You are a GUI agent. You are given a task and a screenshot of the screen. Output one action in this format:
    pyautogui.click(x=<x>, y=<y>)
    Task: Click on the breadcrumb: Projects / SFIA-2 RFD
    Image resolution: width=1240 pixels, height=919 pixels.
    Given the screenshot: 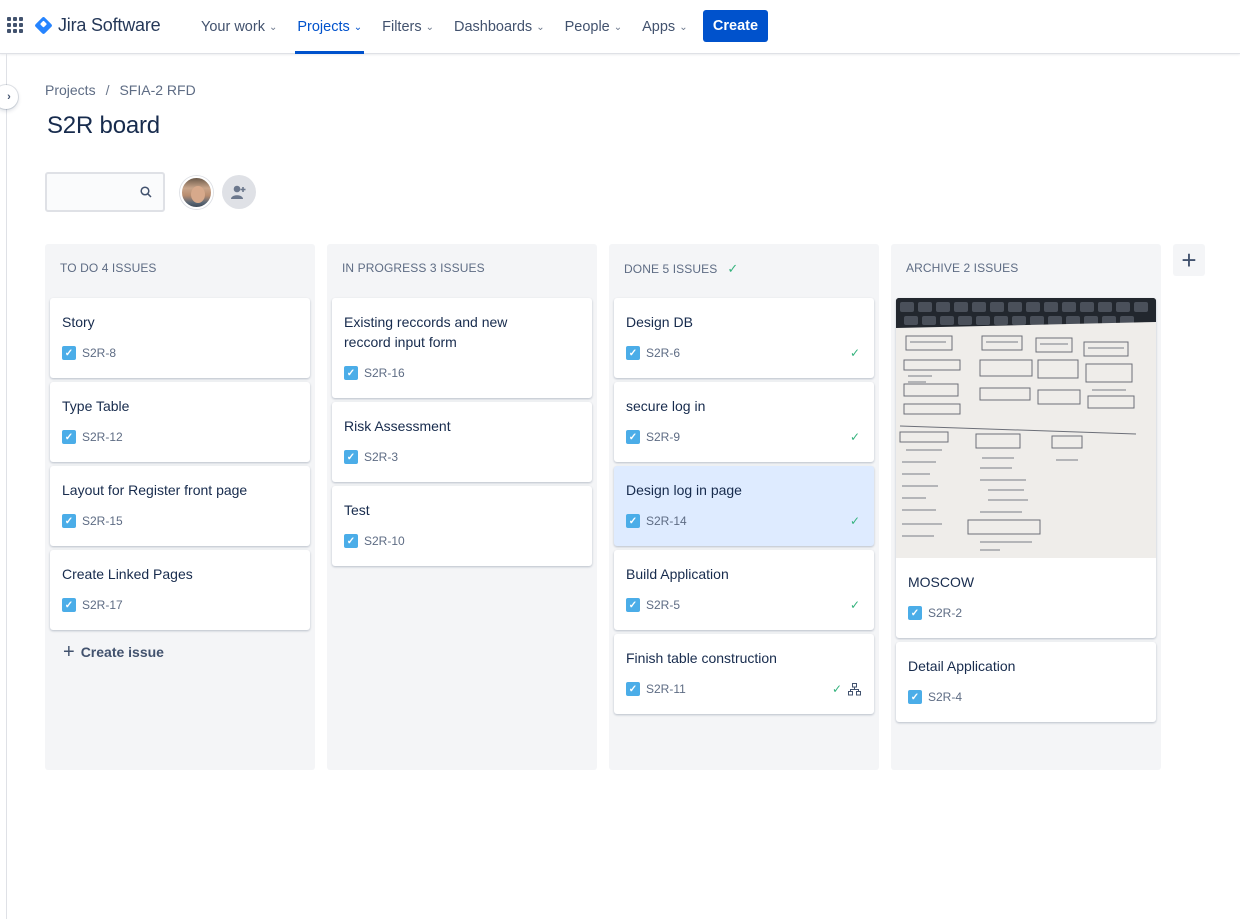 What is the action you would take?
    pyautogui.click(x=120, y=90)
    